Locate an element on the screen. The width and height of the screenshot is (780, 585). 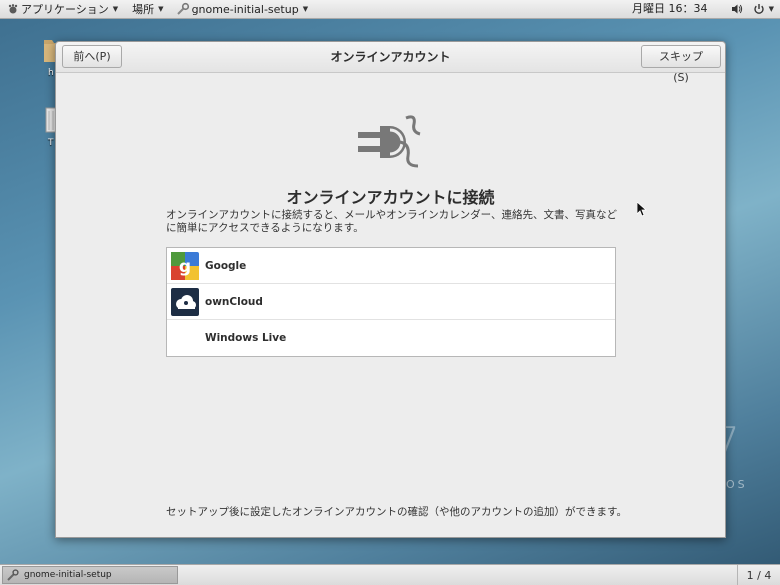
skip-button: スキップ(S) is located at coordinates (681, 64).